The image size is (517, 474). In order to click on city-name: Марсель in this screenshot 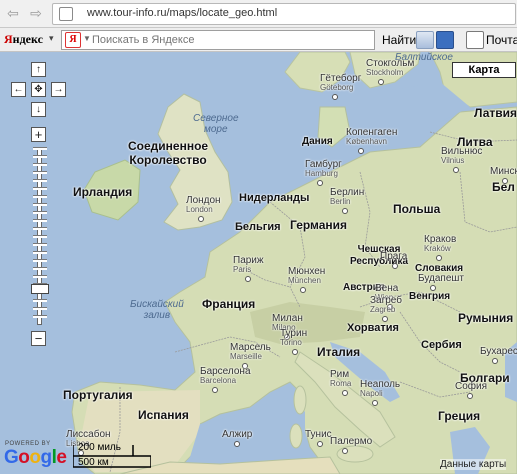, I will do `click(250, 347)`.